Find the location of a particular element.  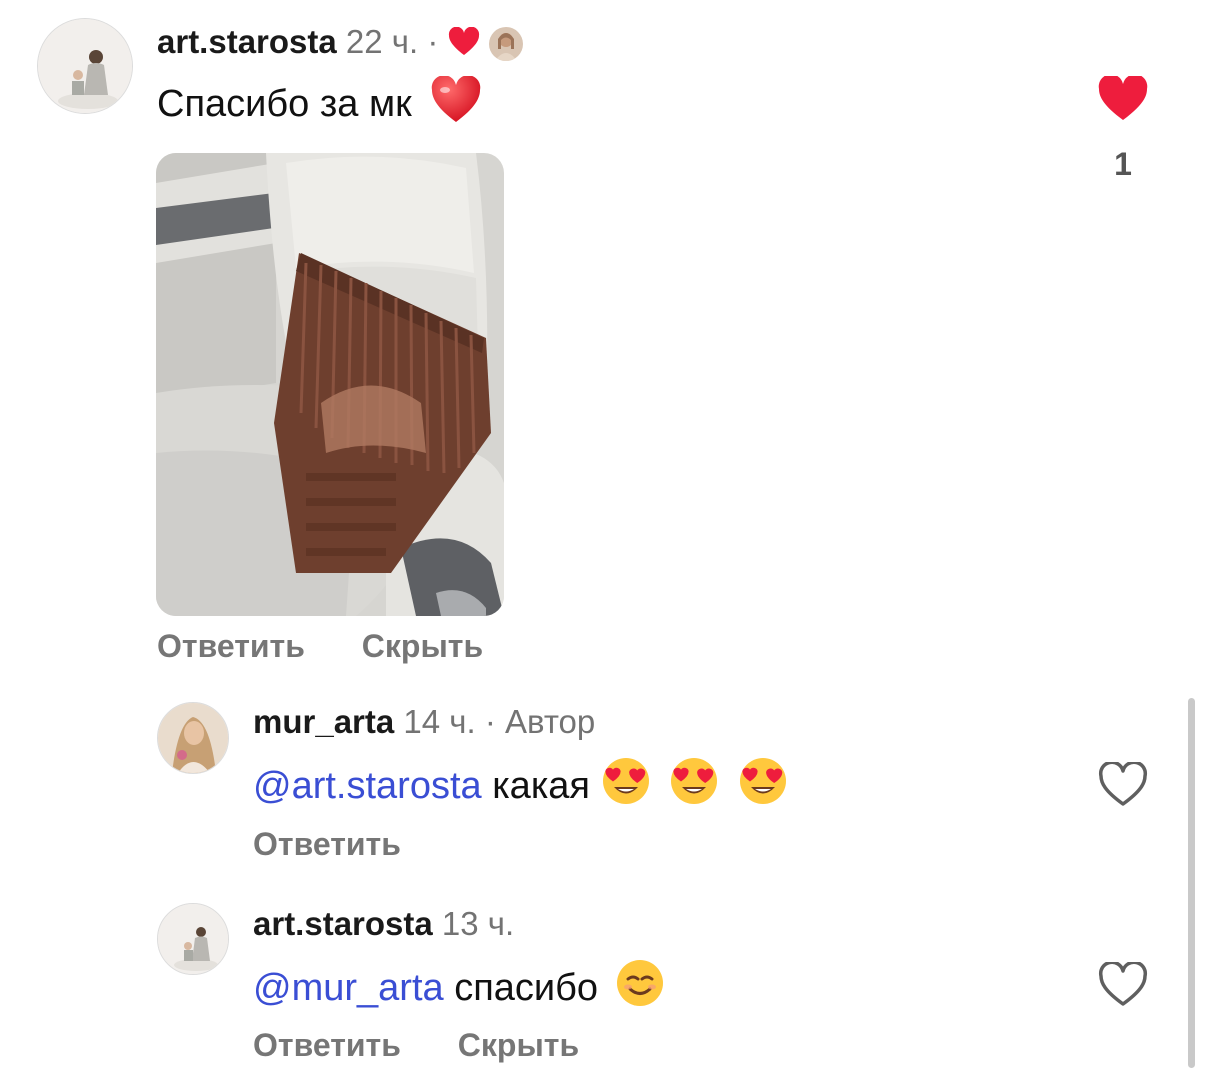

comment-text: Спасибо за мк is located at coordinates (319, 101).